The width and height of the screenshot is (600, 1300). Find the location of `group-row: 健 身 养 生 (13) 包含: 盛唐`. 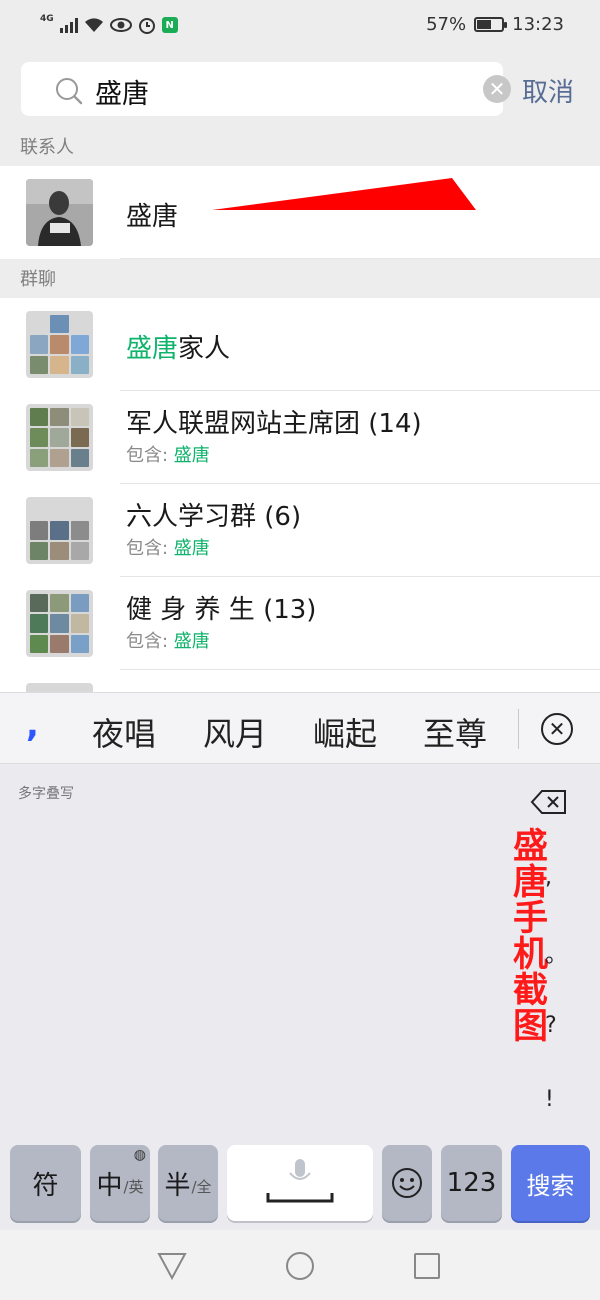

group-row: 健 身 养 生 (13) 包含: 盛唐 is located at coordinates (300, 623).